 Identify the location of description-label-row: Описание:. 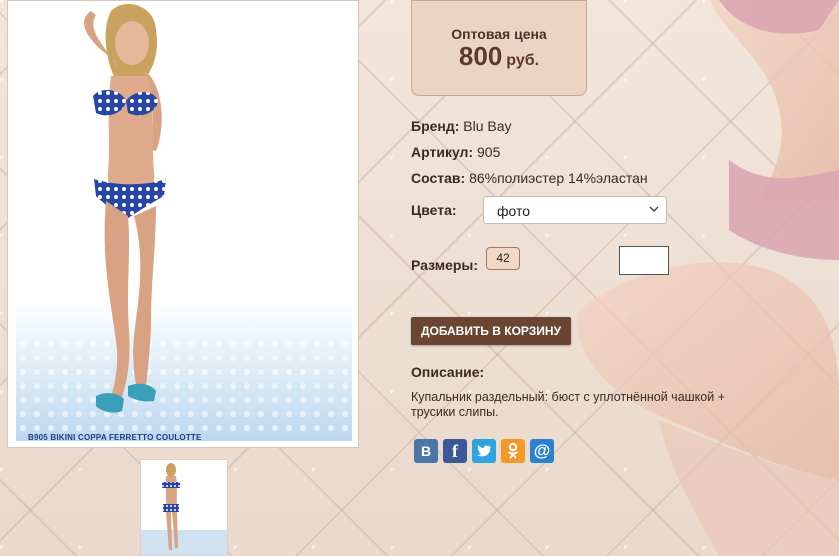
(447, 372).